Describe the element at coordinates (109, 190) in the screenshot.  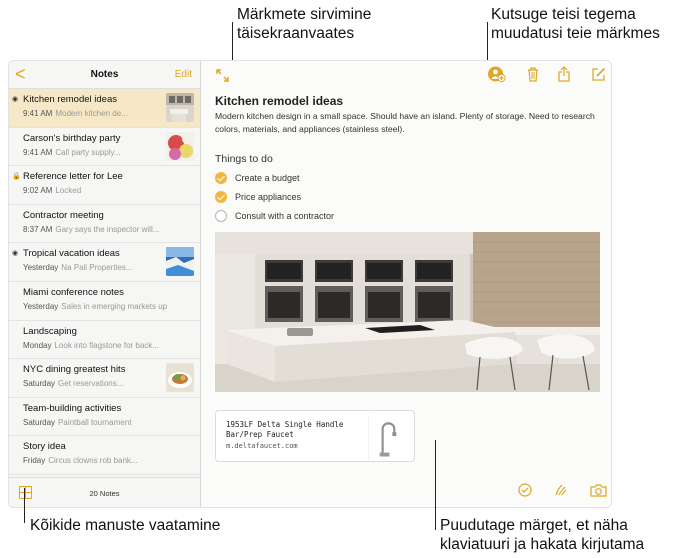
I see `note-item-subtitle: 9:02 AM Locked` at that location.